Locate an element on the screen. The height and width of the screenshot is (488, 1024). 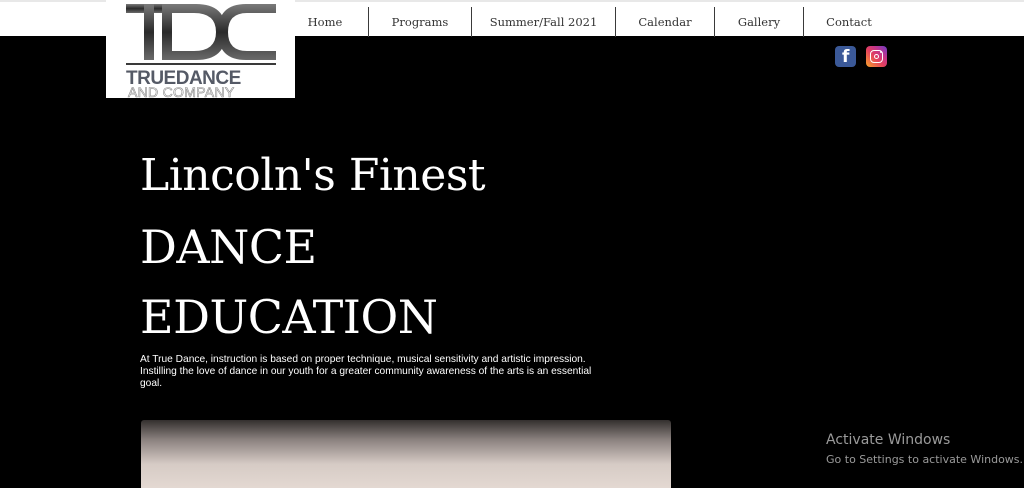
social-links: f is located at coordinates (861, 56).